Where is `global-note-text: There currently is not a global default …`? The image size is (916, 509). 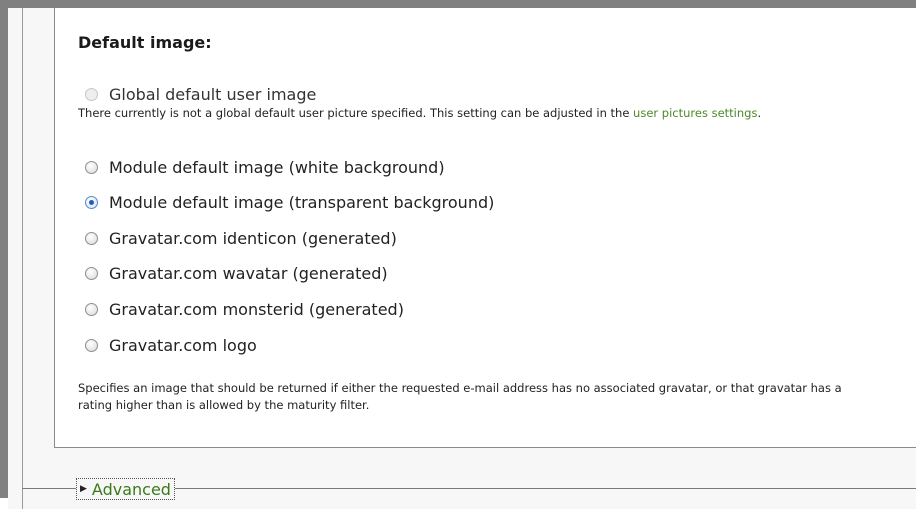 global-note-text: There currently is not a global default … is located at coordinates (356, 113).